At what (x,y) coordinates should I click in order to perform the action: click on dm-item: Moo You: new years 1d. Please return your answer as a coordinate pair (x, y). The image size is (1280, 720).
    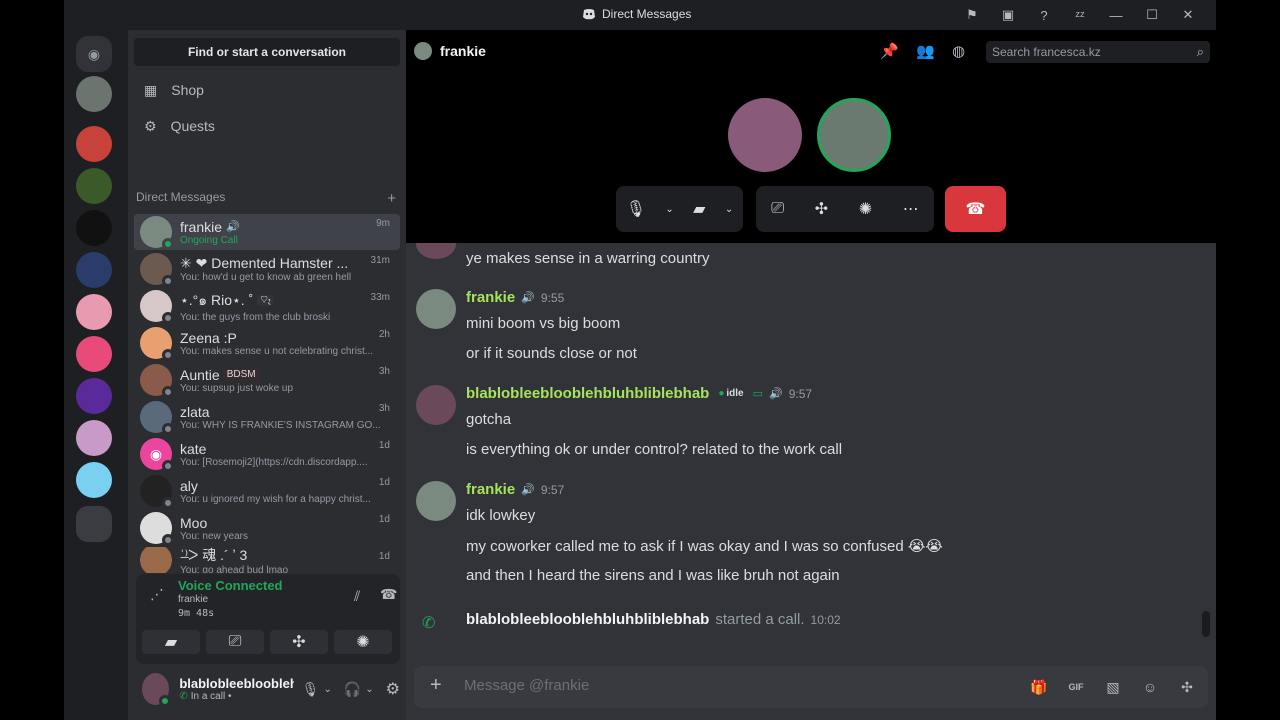
    Looking at the image, I should click on (267, 528).